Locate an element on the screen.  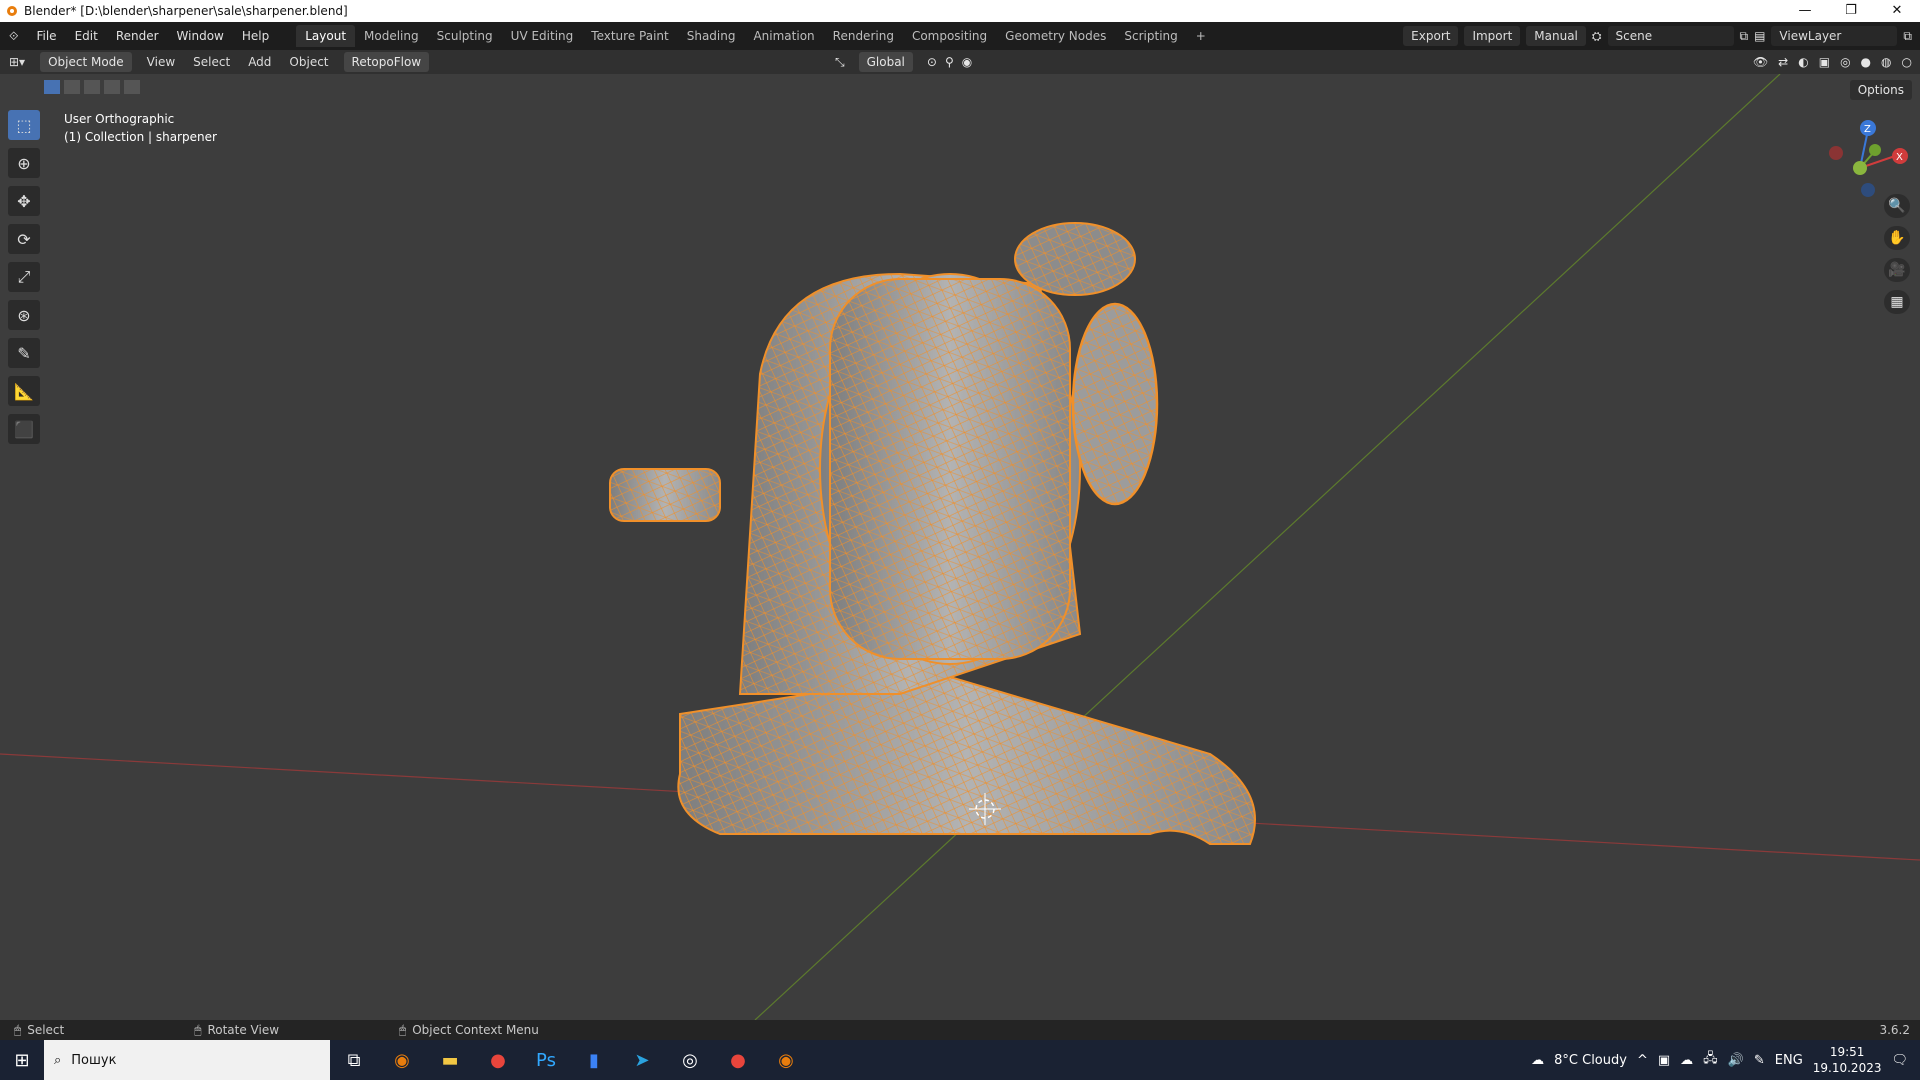
scene-field: Scene is located at coordinates (1670, 36).